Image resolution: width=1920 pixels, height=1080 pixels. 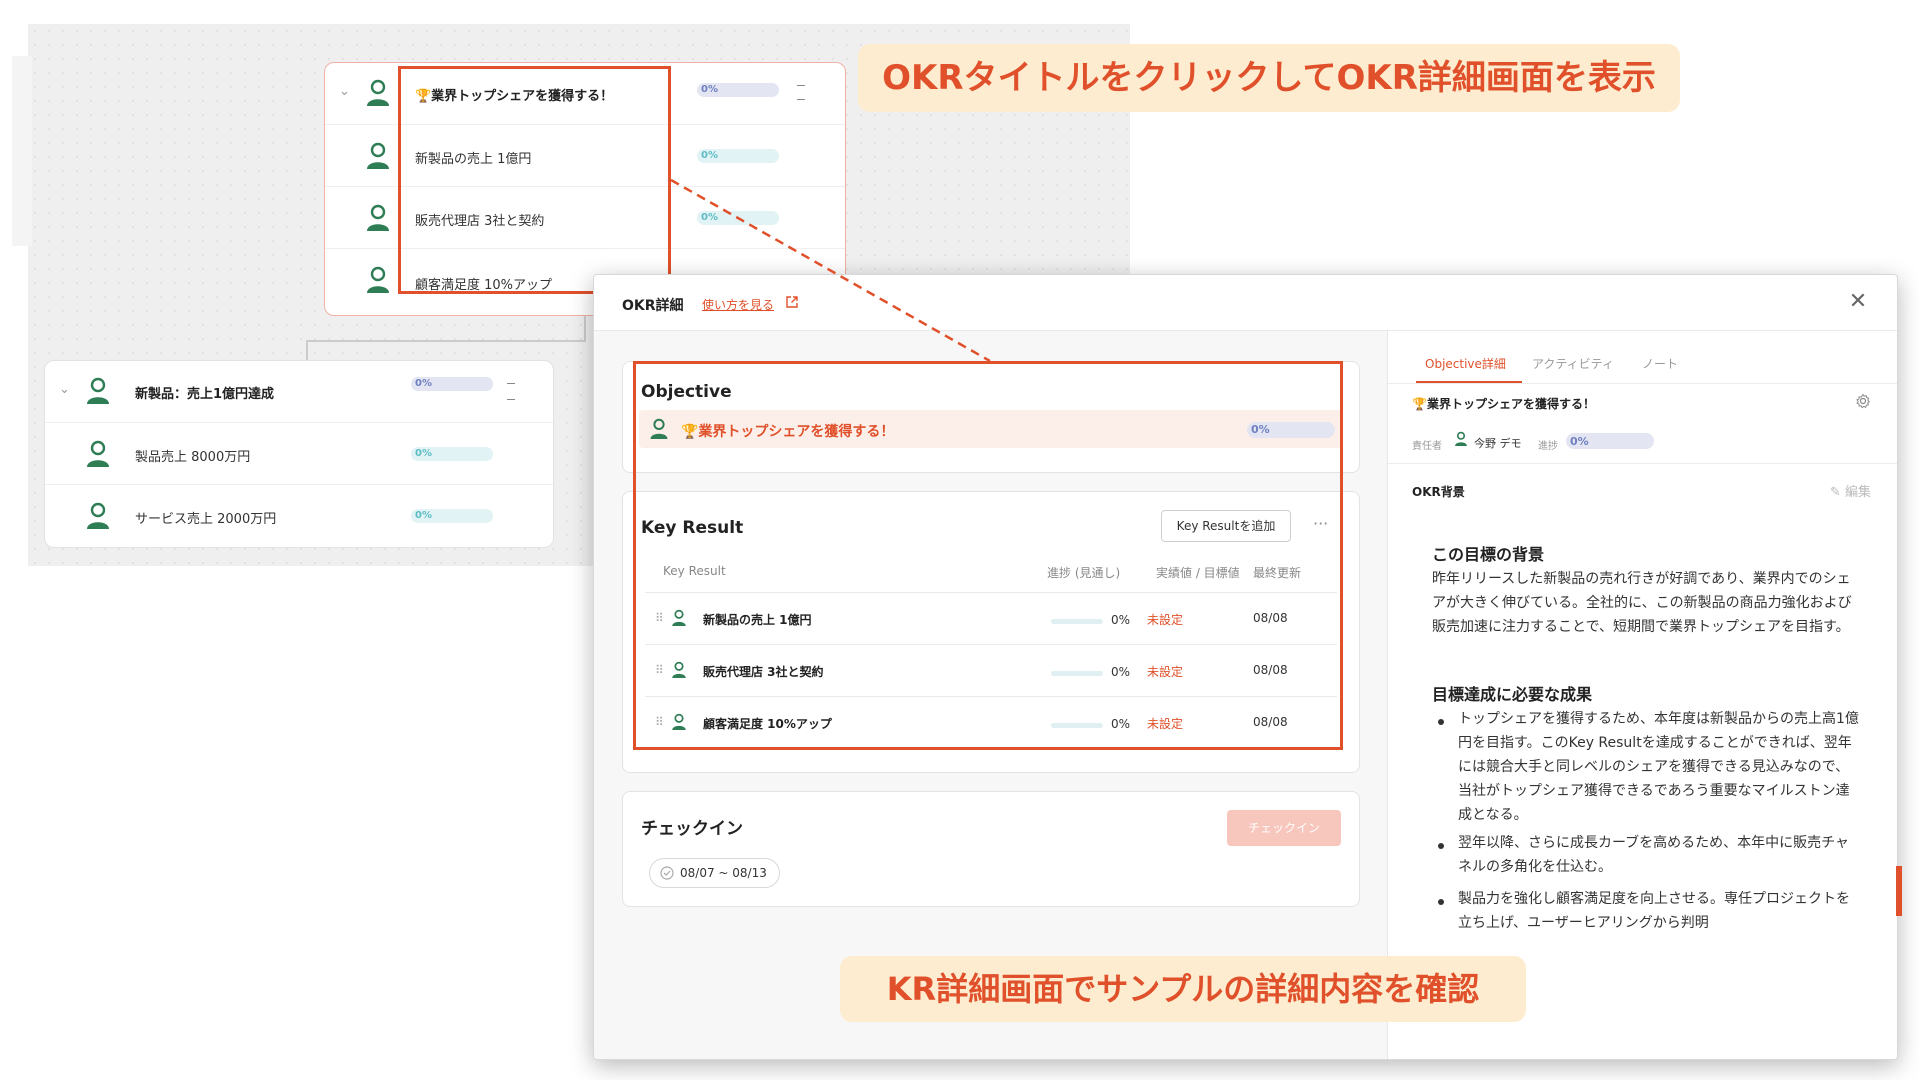 What do you see at coordinates (1245, 303) in the screenshot?
I see `modal-header: OKR詳細 使い方を見る ✕` at bounding box center [1245, 303].